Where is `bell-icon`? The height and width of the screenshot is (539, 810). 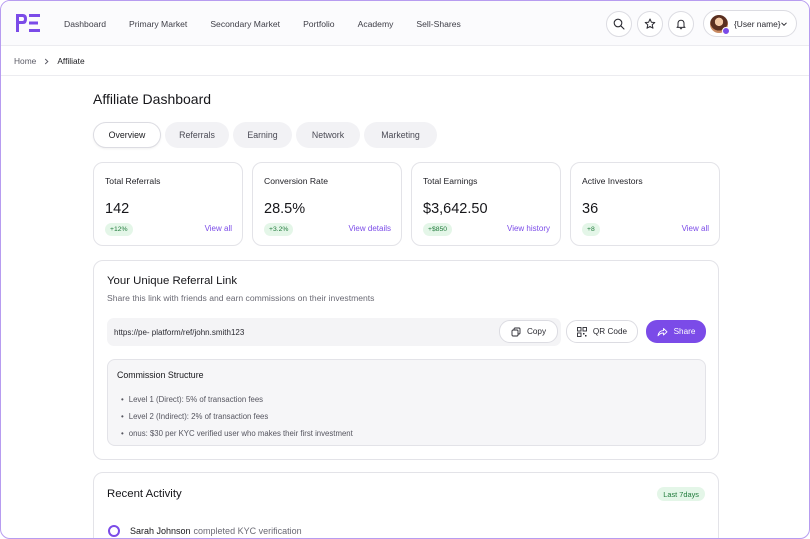
bell-icon is located at coordinates (681, 24).